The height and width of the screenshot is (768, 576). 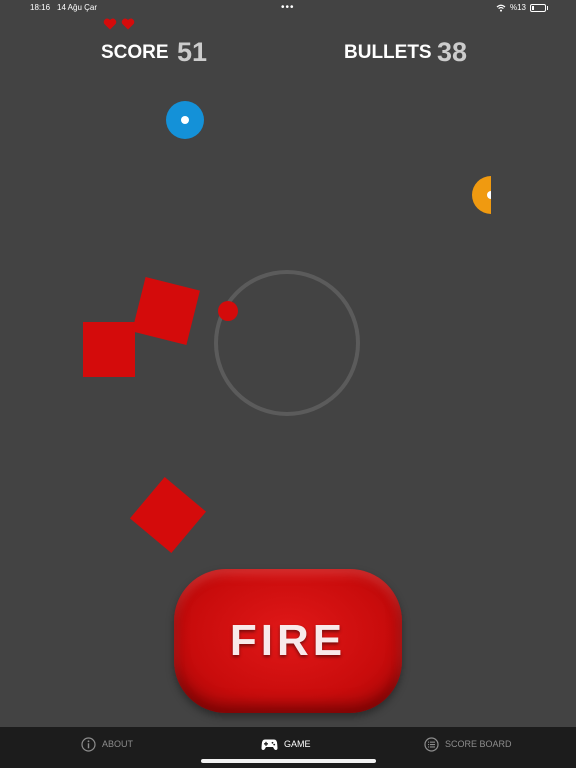 What do you see at coordinates (478, 744) in the screenshot?
I see `tab-score-board-label: SCORE BOARD` at bounding box center [478, 744].